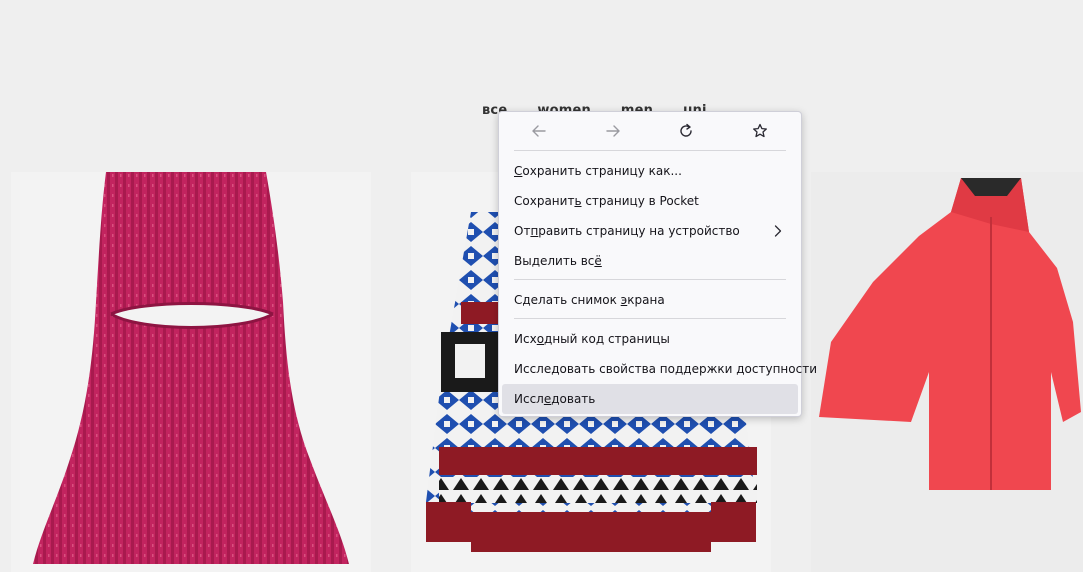 This screenshot has height=572, width=1083. Describe the element at coordinates (650, 339) in the screenshot. I see `menu-item-view-source: Исходный код страницы` at that location.